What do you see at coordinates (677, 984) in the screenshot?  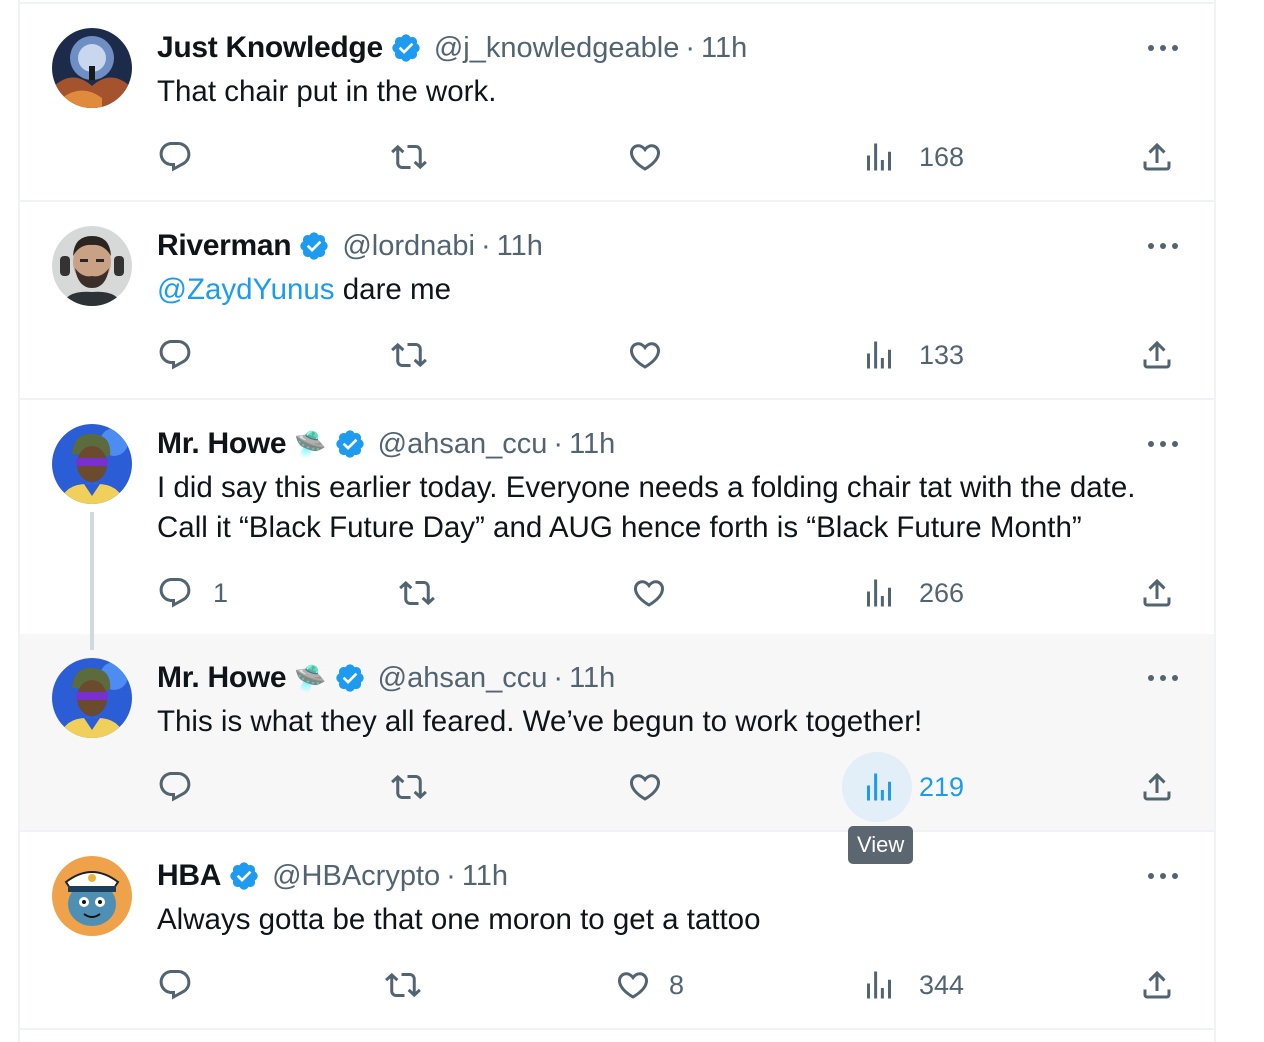 I see `like-count: 8` at bounding box center [677, 984].